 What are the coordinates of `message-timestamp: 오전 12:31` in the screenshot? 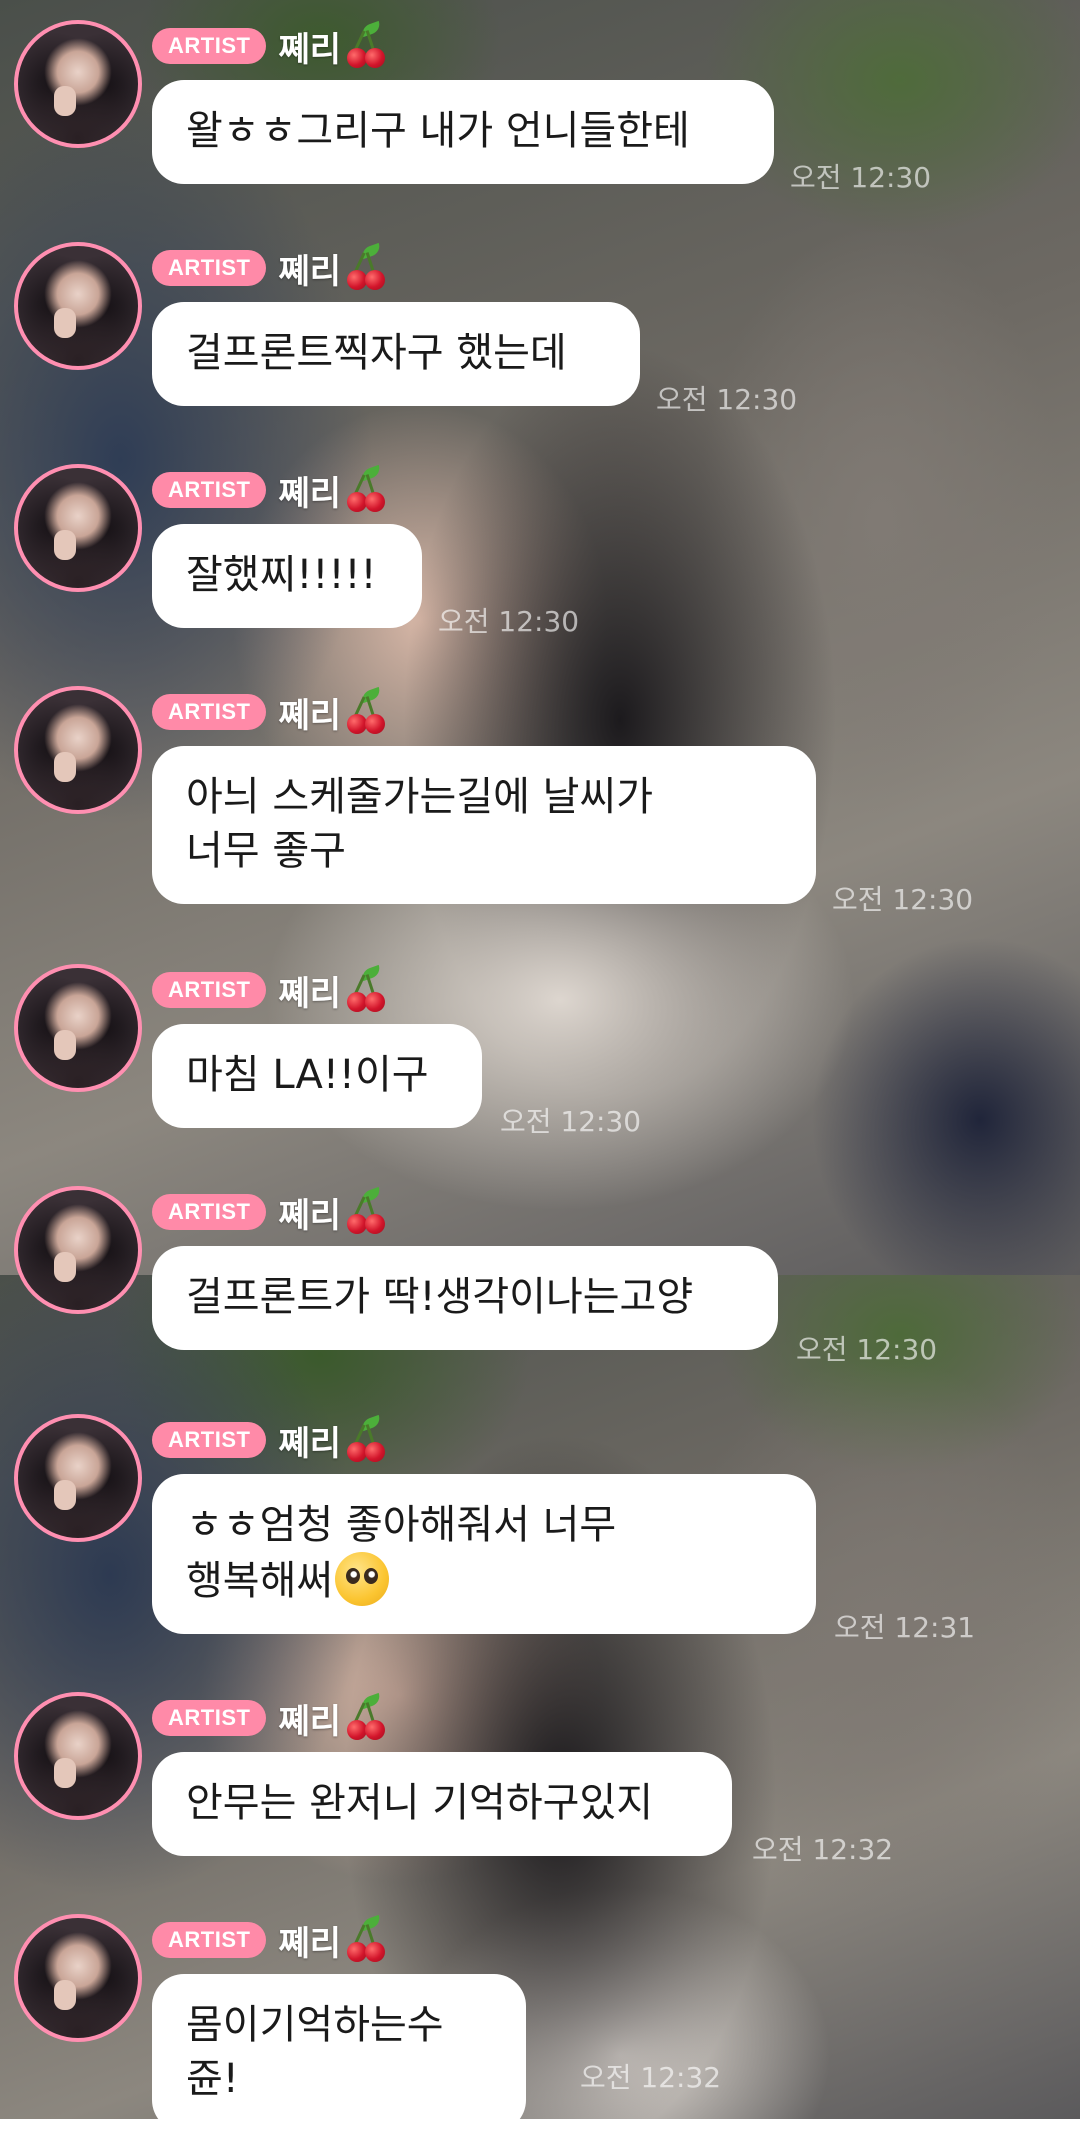 It's located at (905, 1627).